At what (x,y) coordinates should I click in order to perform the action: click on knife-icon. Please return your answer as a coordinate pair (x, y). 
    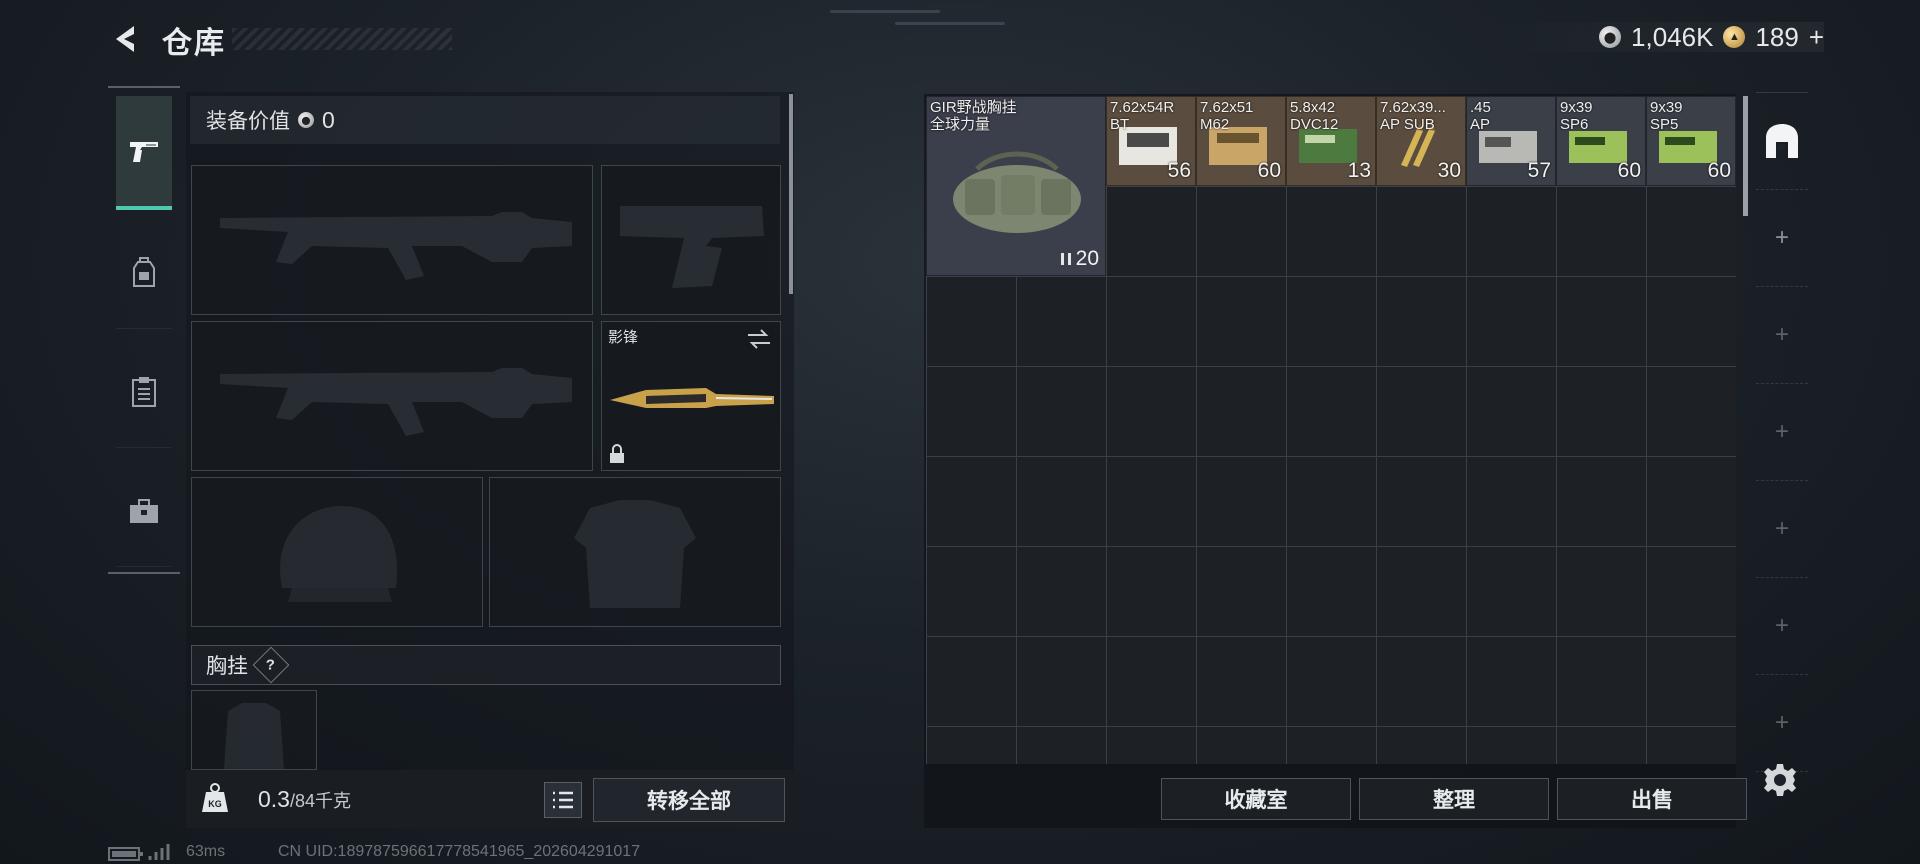
    Looking at the image, I should click on (692, 398).